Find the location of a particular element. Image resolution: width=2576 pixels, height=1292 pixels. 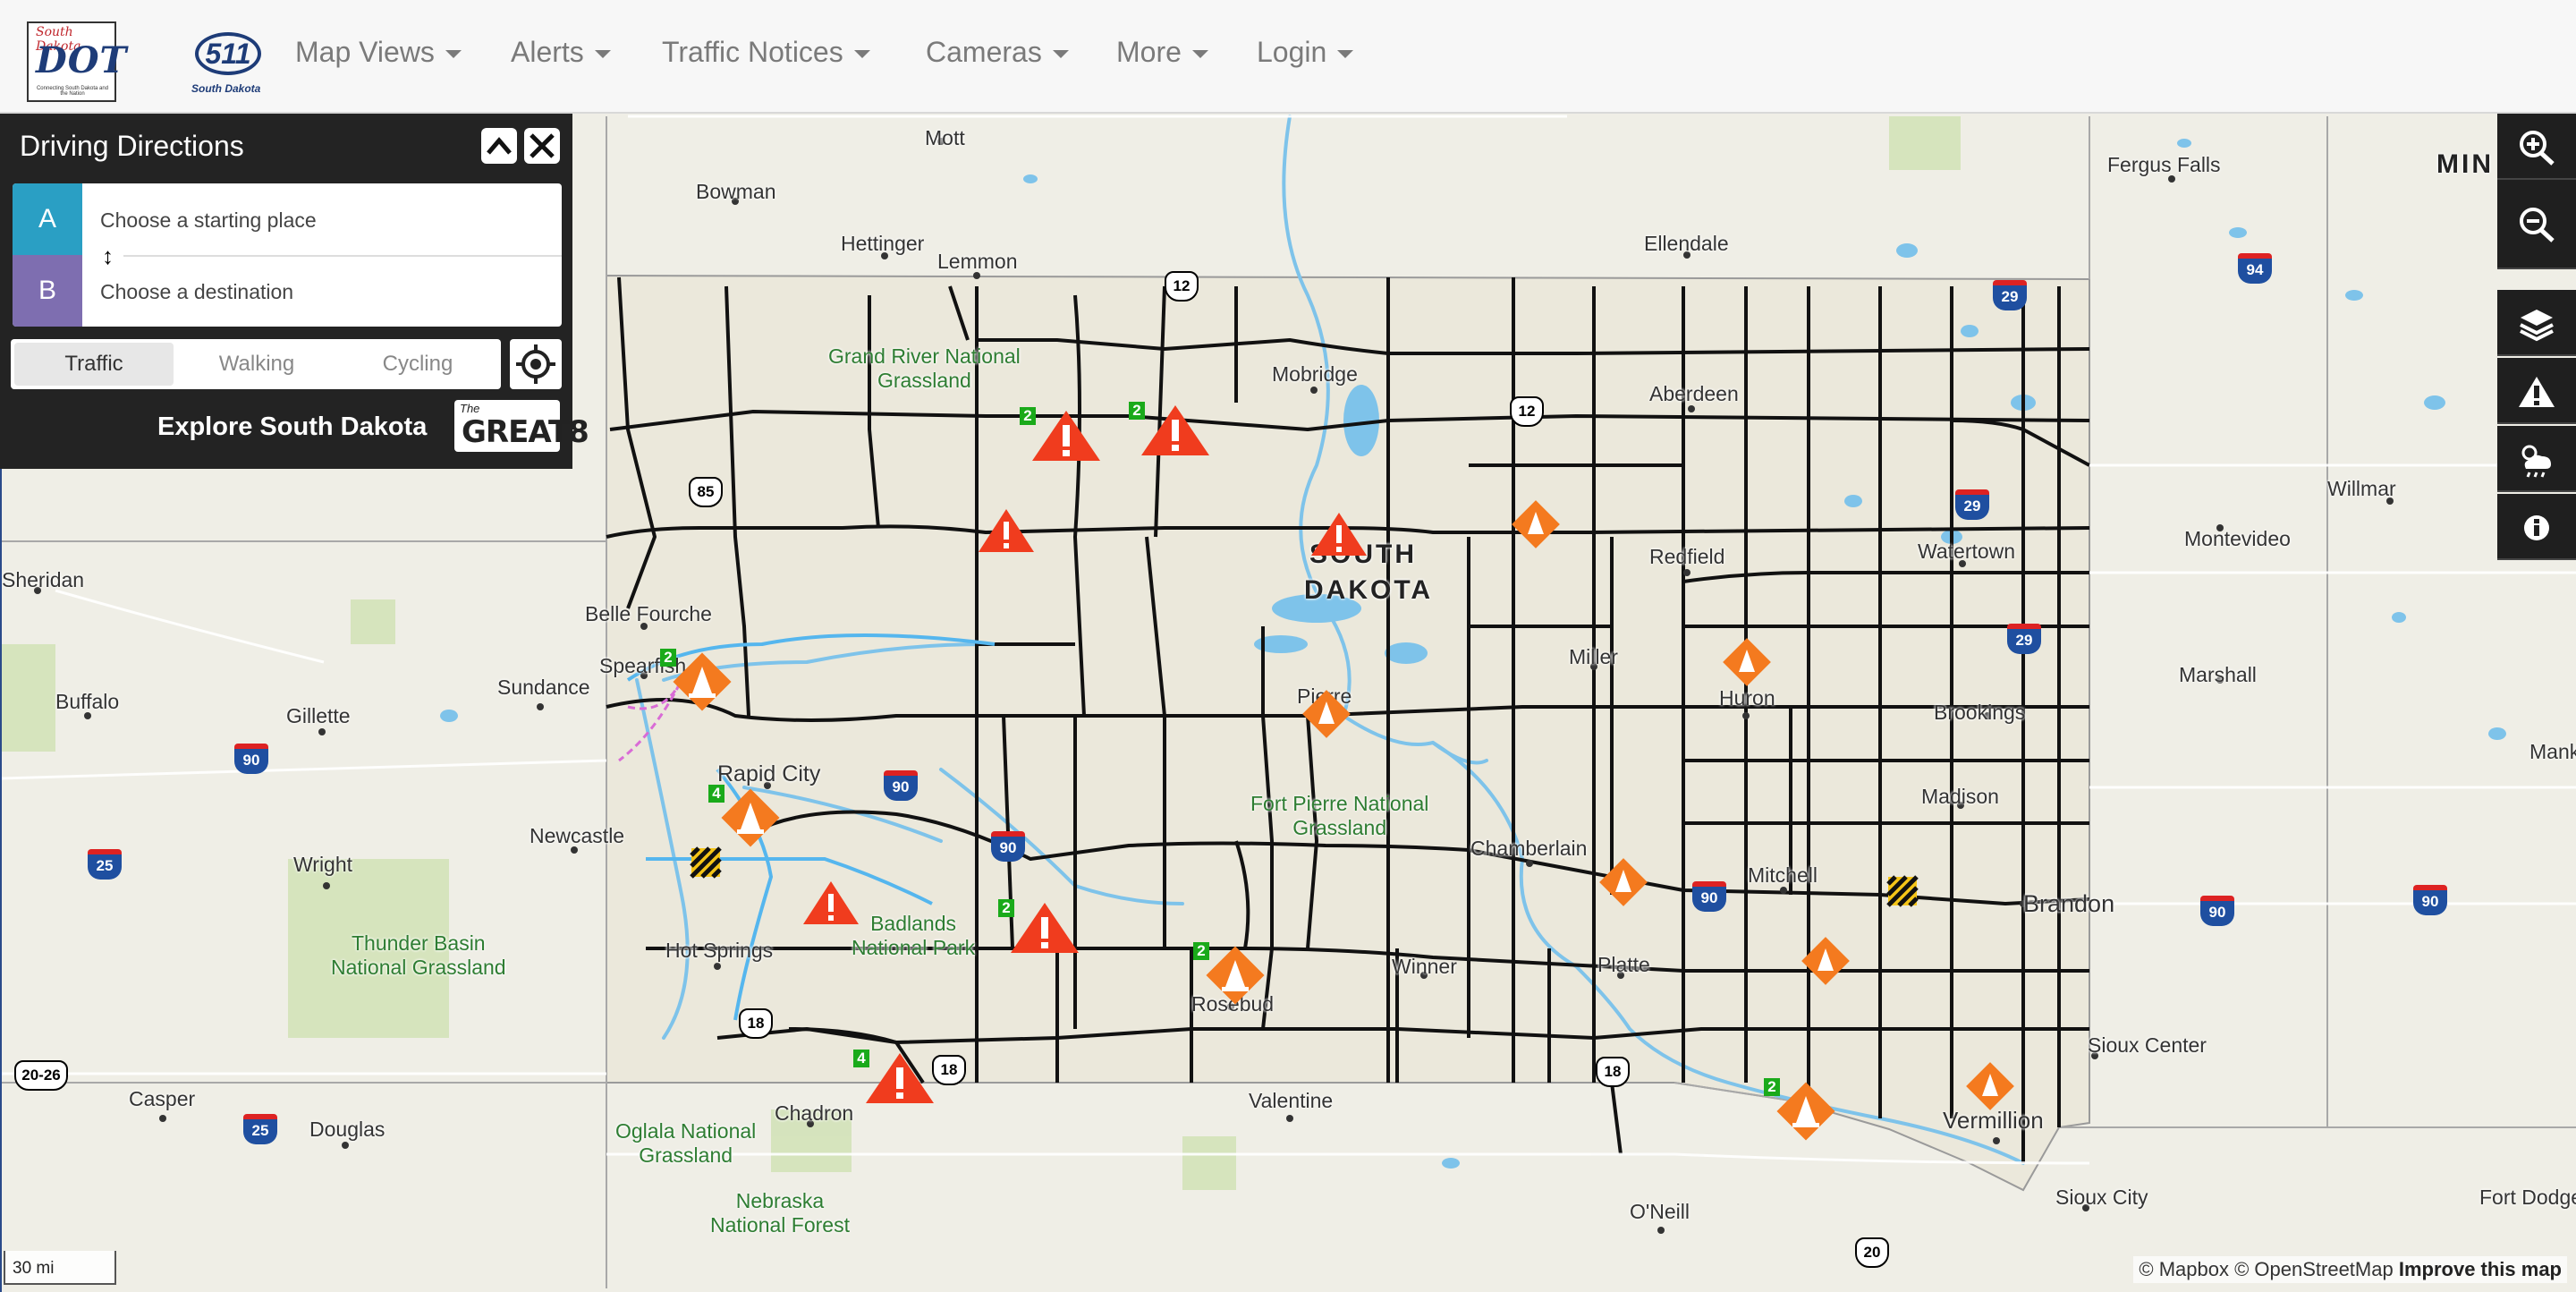

starting-place-input is located at coordinates (323, 220).